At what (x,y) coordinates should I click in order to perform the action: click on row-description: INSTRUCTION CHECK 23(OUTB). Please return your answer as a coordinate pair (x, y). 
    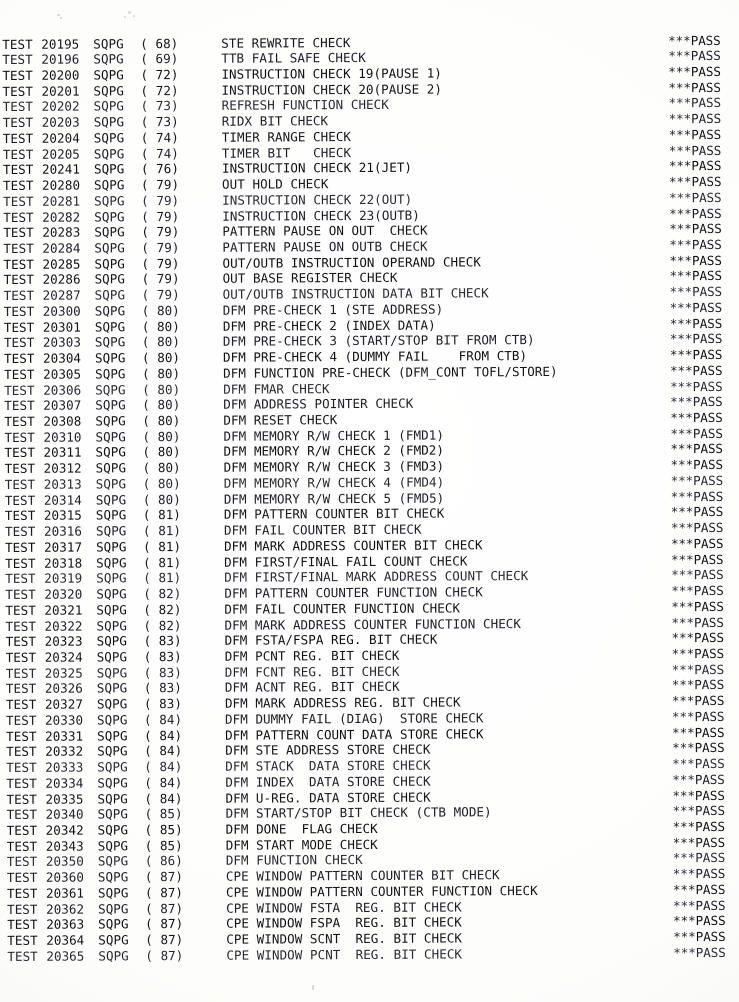
    Looking at the image, I should click on (321, 215).